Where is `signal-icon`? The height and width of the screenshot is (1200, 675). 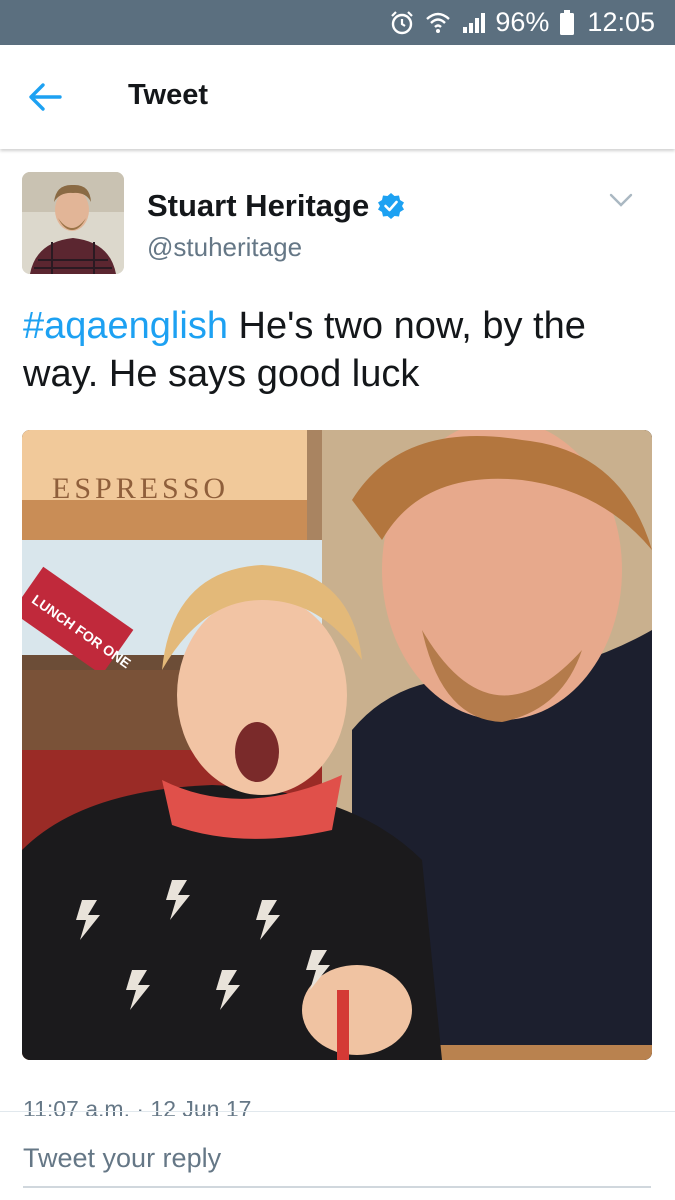
signal-icon is located at coordinates (474, 23).